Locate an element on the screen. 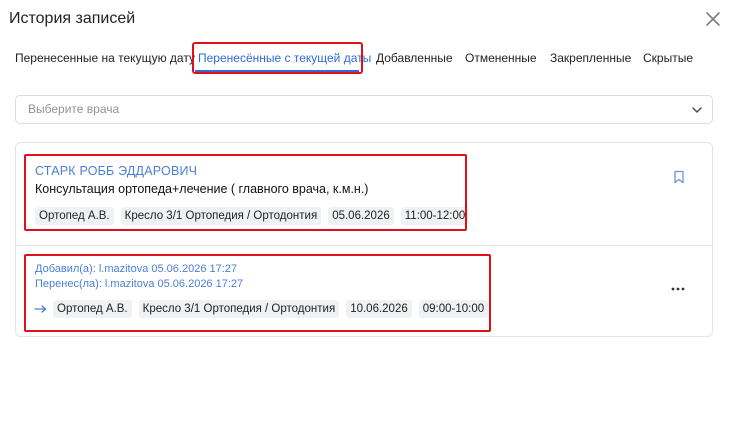  tab-moved-to-today: Перенесенные на текущую дату is located at coordinates (105, 58).